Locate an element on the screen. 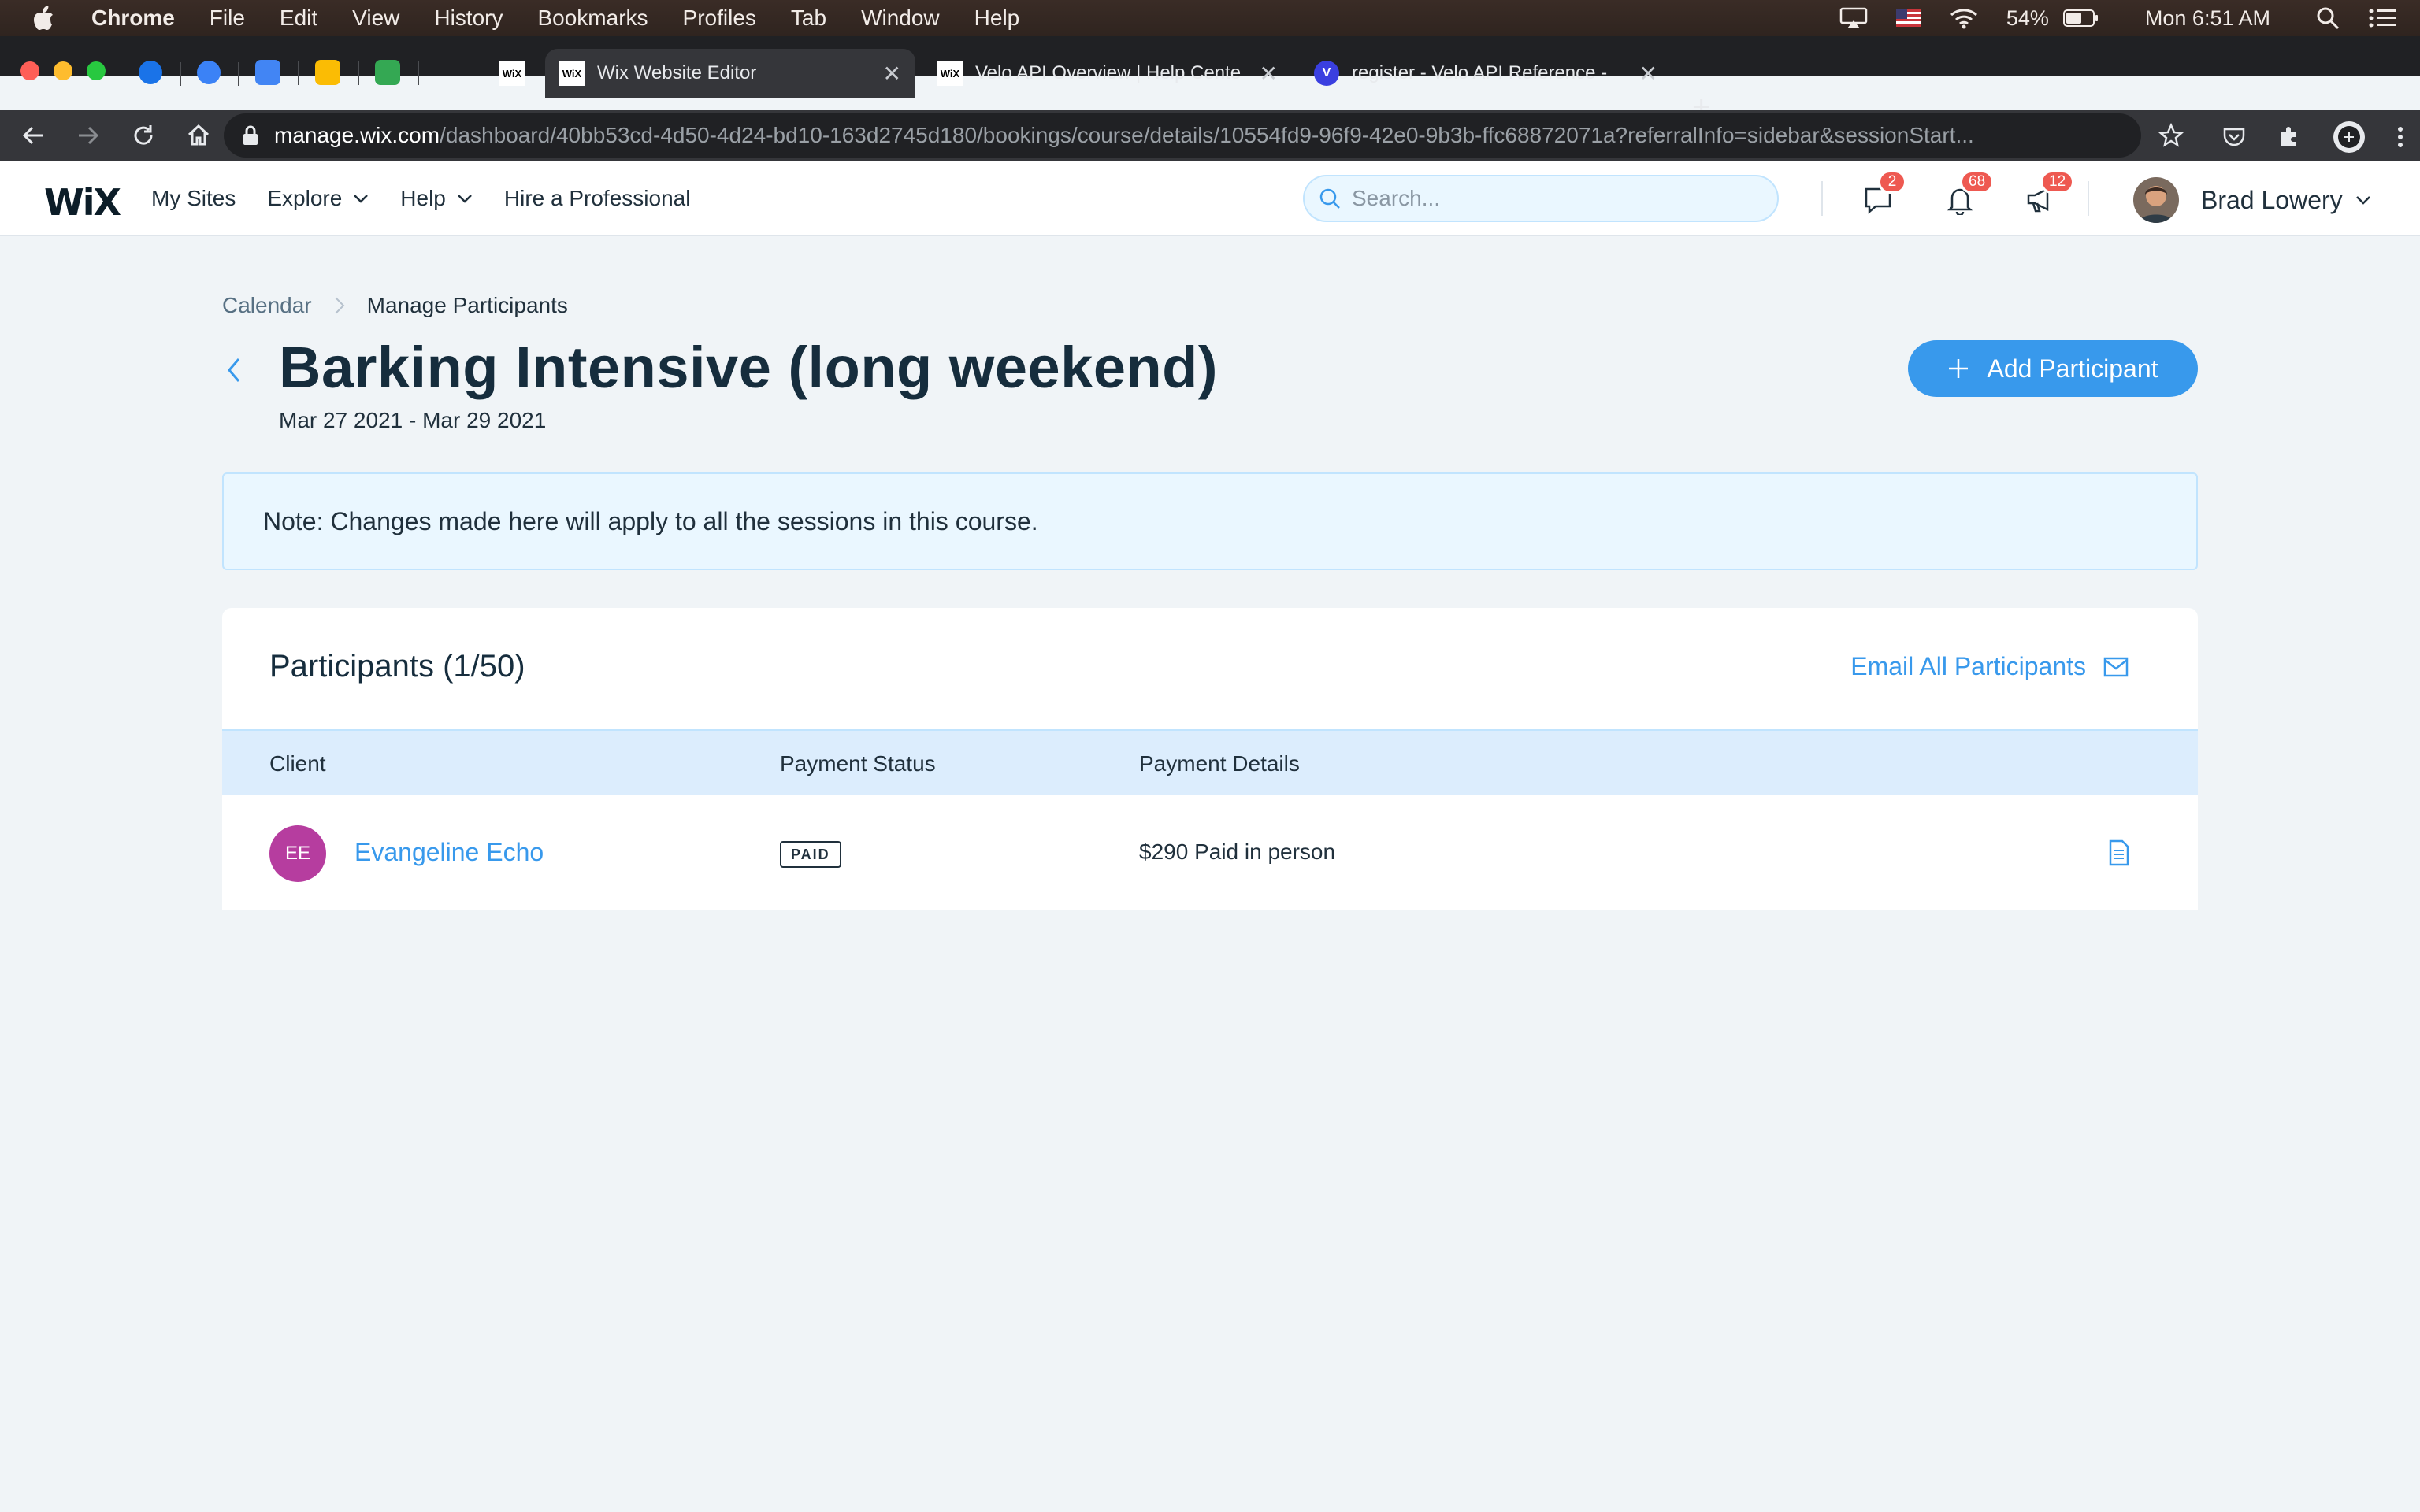  search-icon is located at coordinates (1329, 198).